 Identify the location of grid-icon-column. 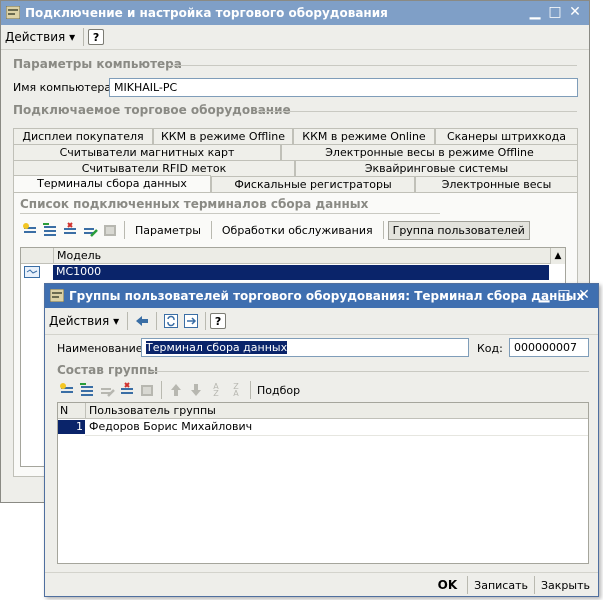
(37, 256).